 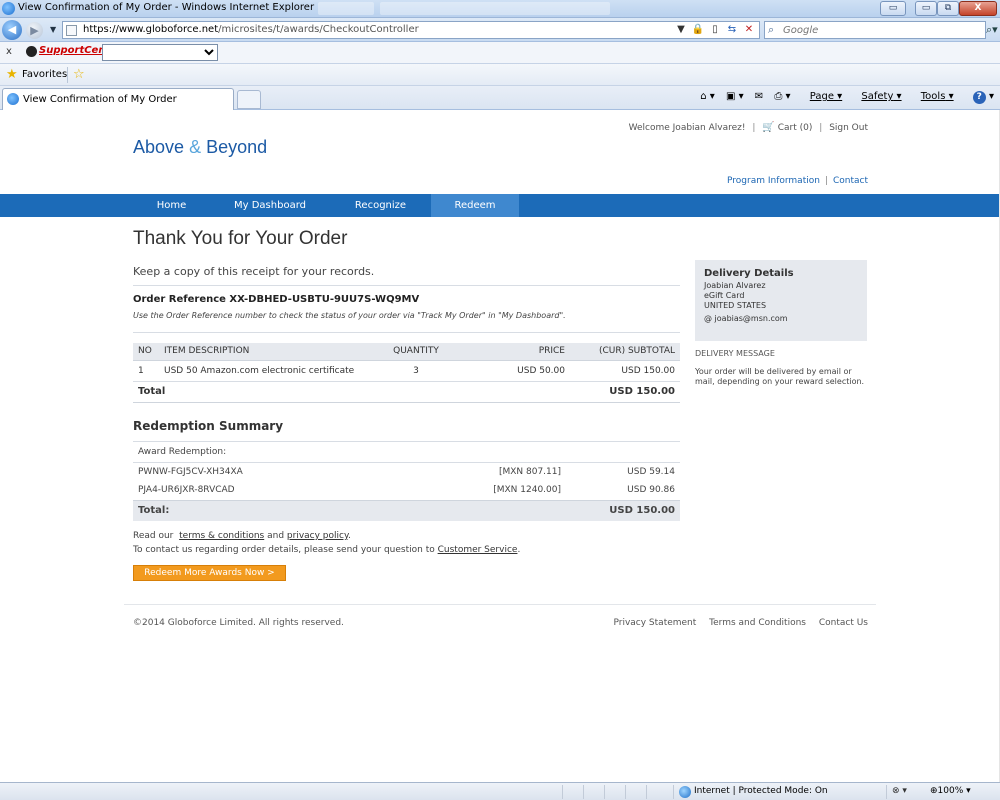 I want to click on refresh-icon: ⇆, so click(x=732, y=30).